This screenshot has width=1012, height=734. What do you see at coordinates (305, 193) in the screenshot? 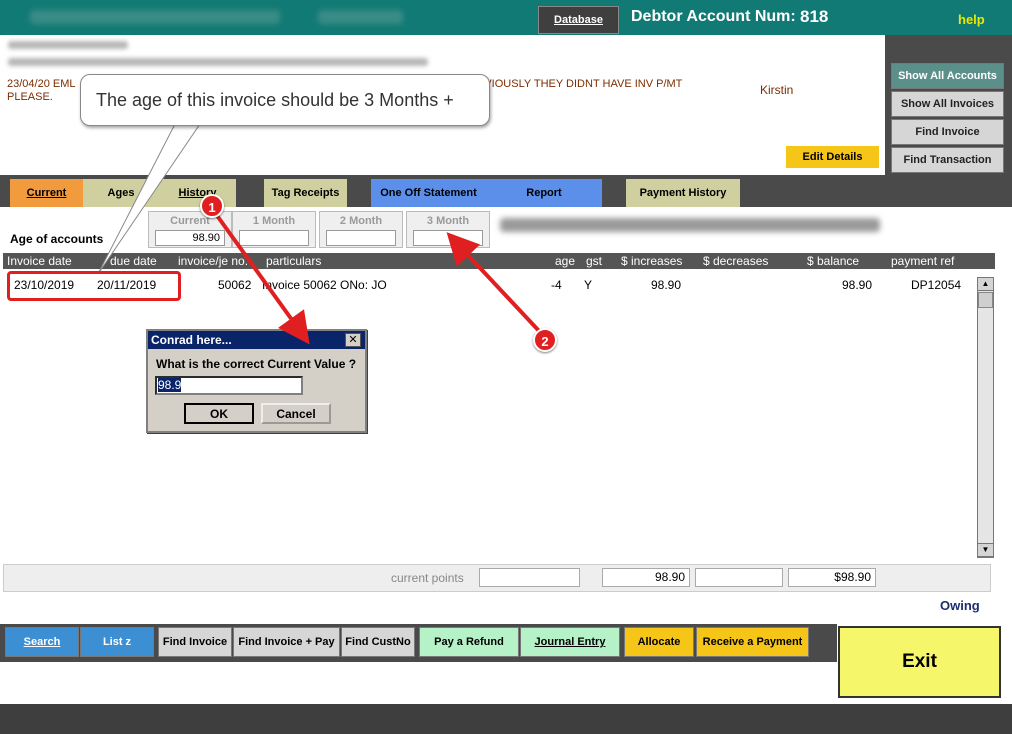
I see `tab-tag-receipts: Tag Receipts` at bounding box center [305, 193].